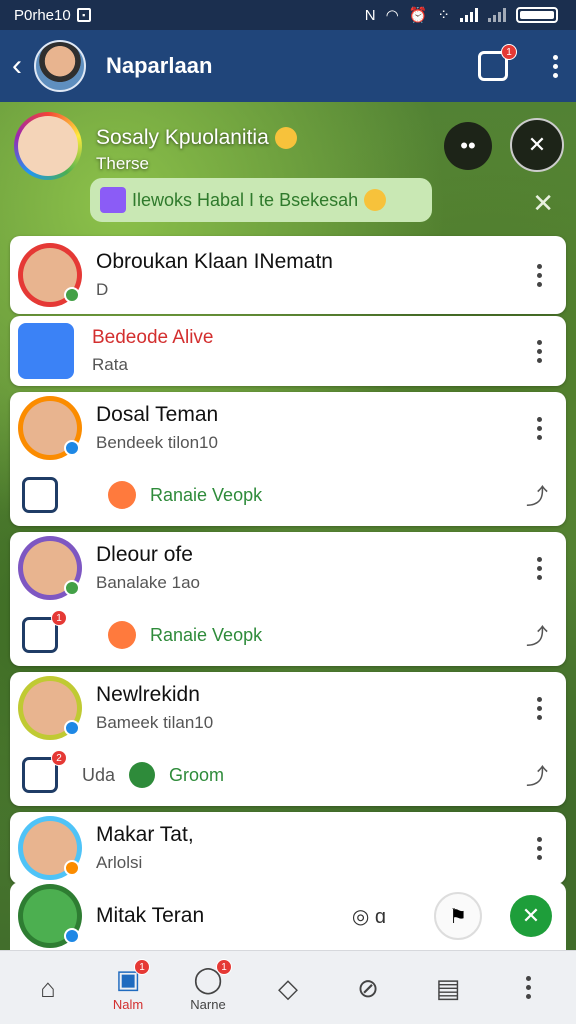 The height and width of the screenshot is (1024, 576). What do you see at coordinates (288, 66) in the screenshot?
I see `app-header: ‹ Naparlaan 1` at bounding box center [288, 66].